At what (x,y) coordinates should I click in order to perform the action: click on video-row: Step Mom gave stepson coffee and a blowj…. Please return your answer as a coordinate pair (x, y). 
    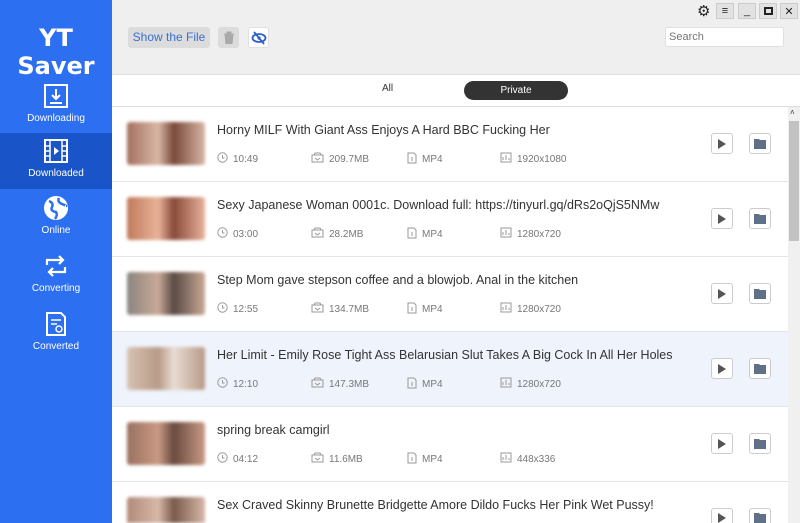
    Looking at the image, I should click on (450, 294).